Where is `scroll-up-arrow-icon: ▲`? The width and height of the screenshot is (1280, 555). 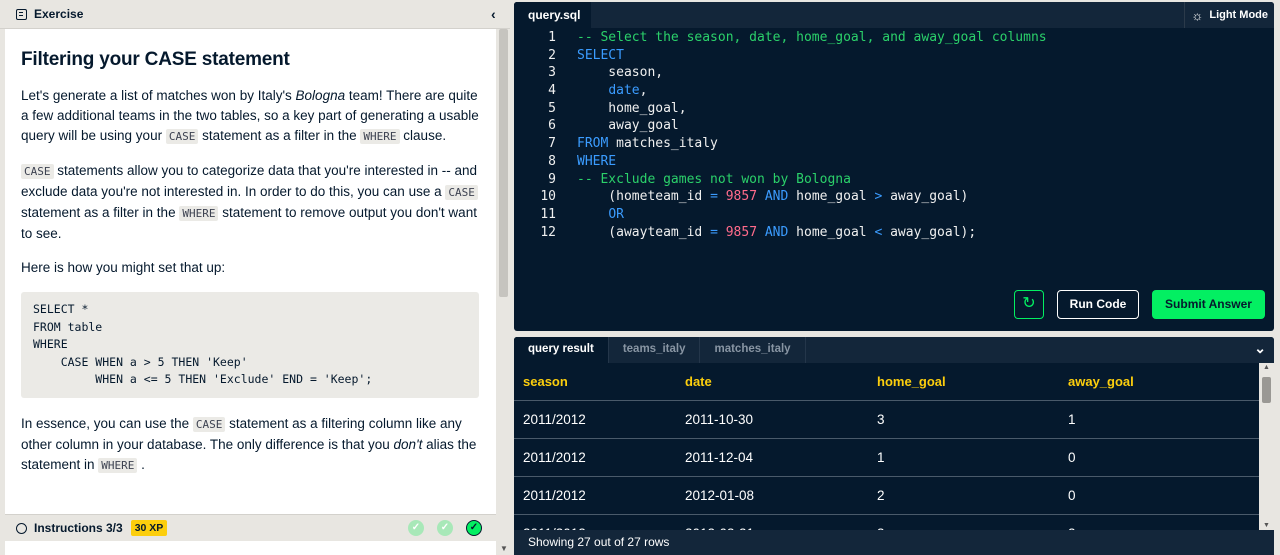 scroll-up-arrow-icon: ▲ is located at coordinates (1266, 367).